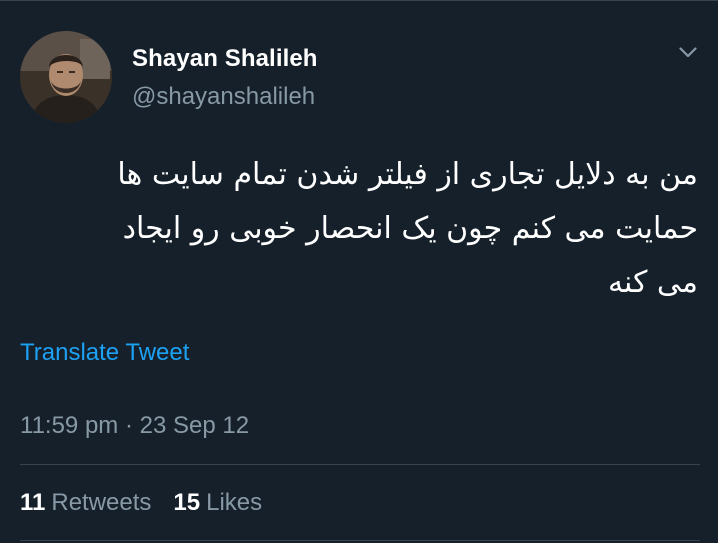  Describe the element at coordinates (187, 502) in the screenshot. I see `likes-count: 15` at that location.